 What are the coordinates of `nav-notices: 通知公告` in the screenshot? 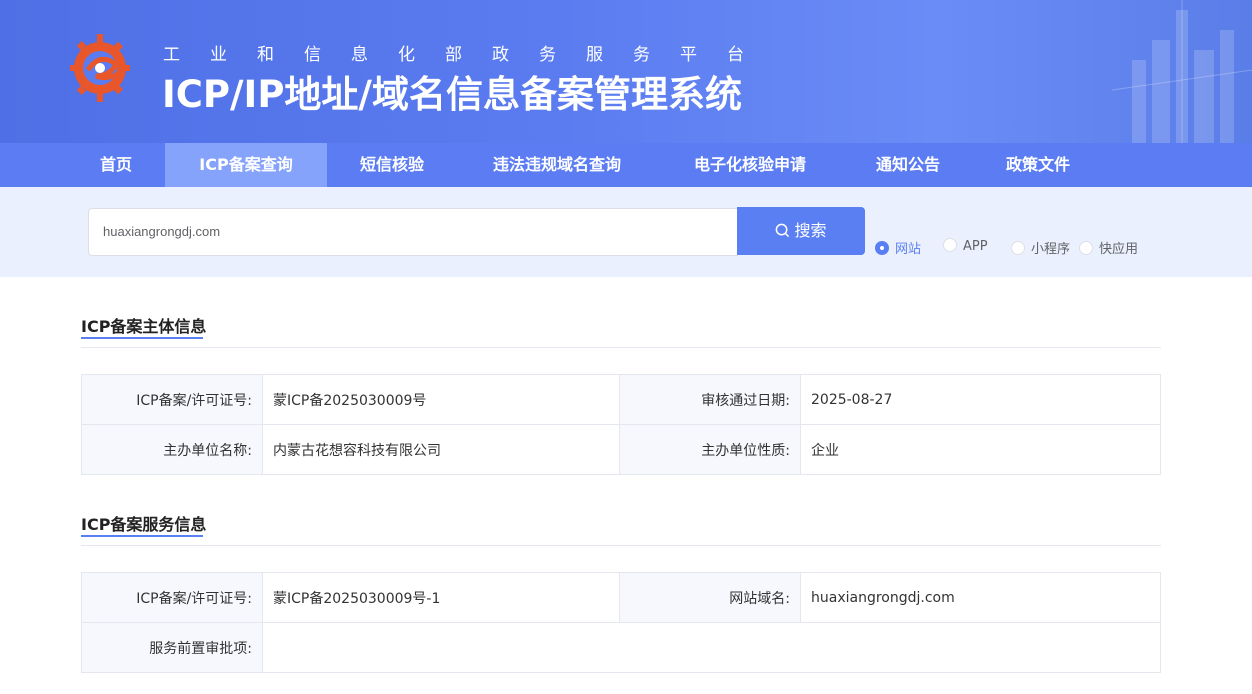 It's located at (908, 165).